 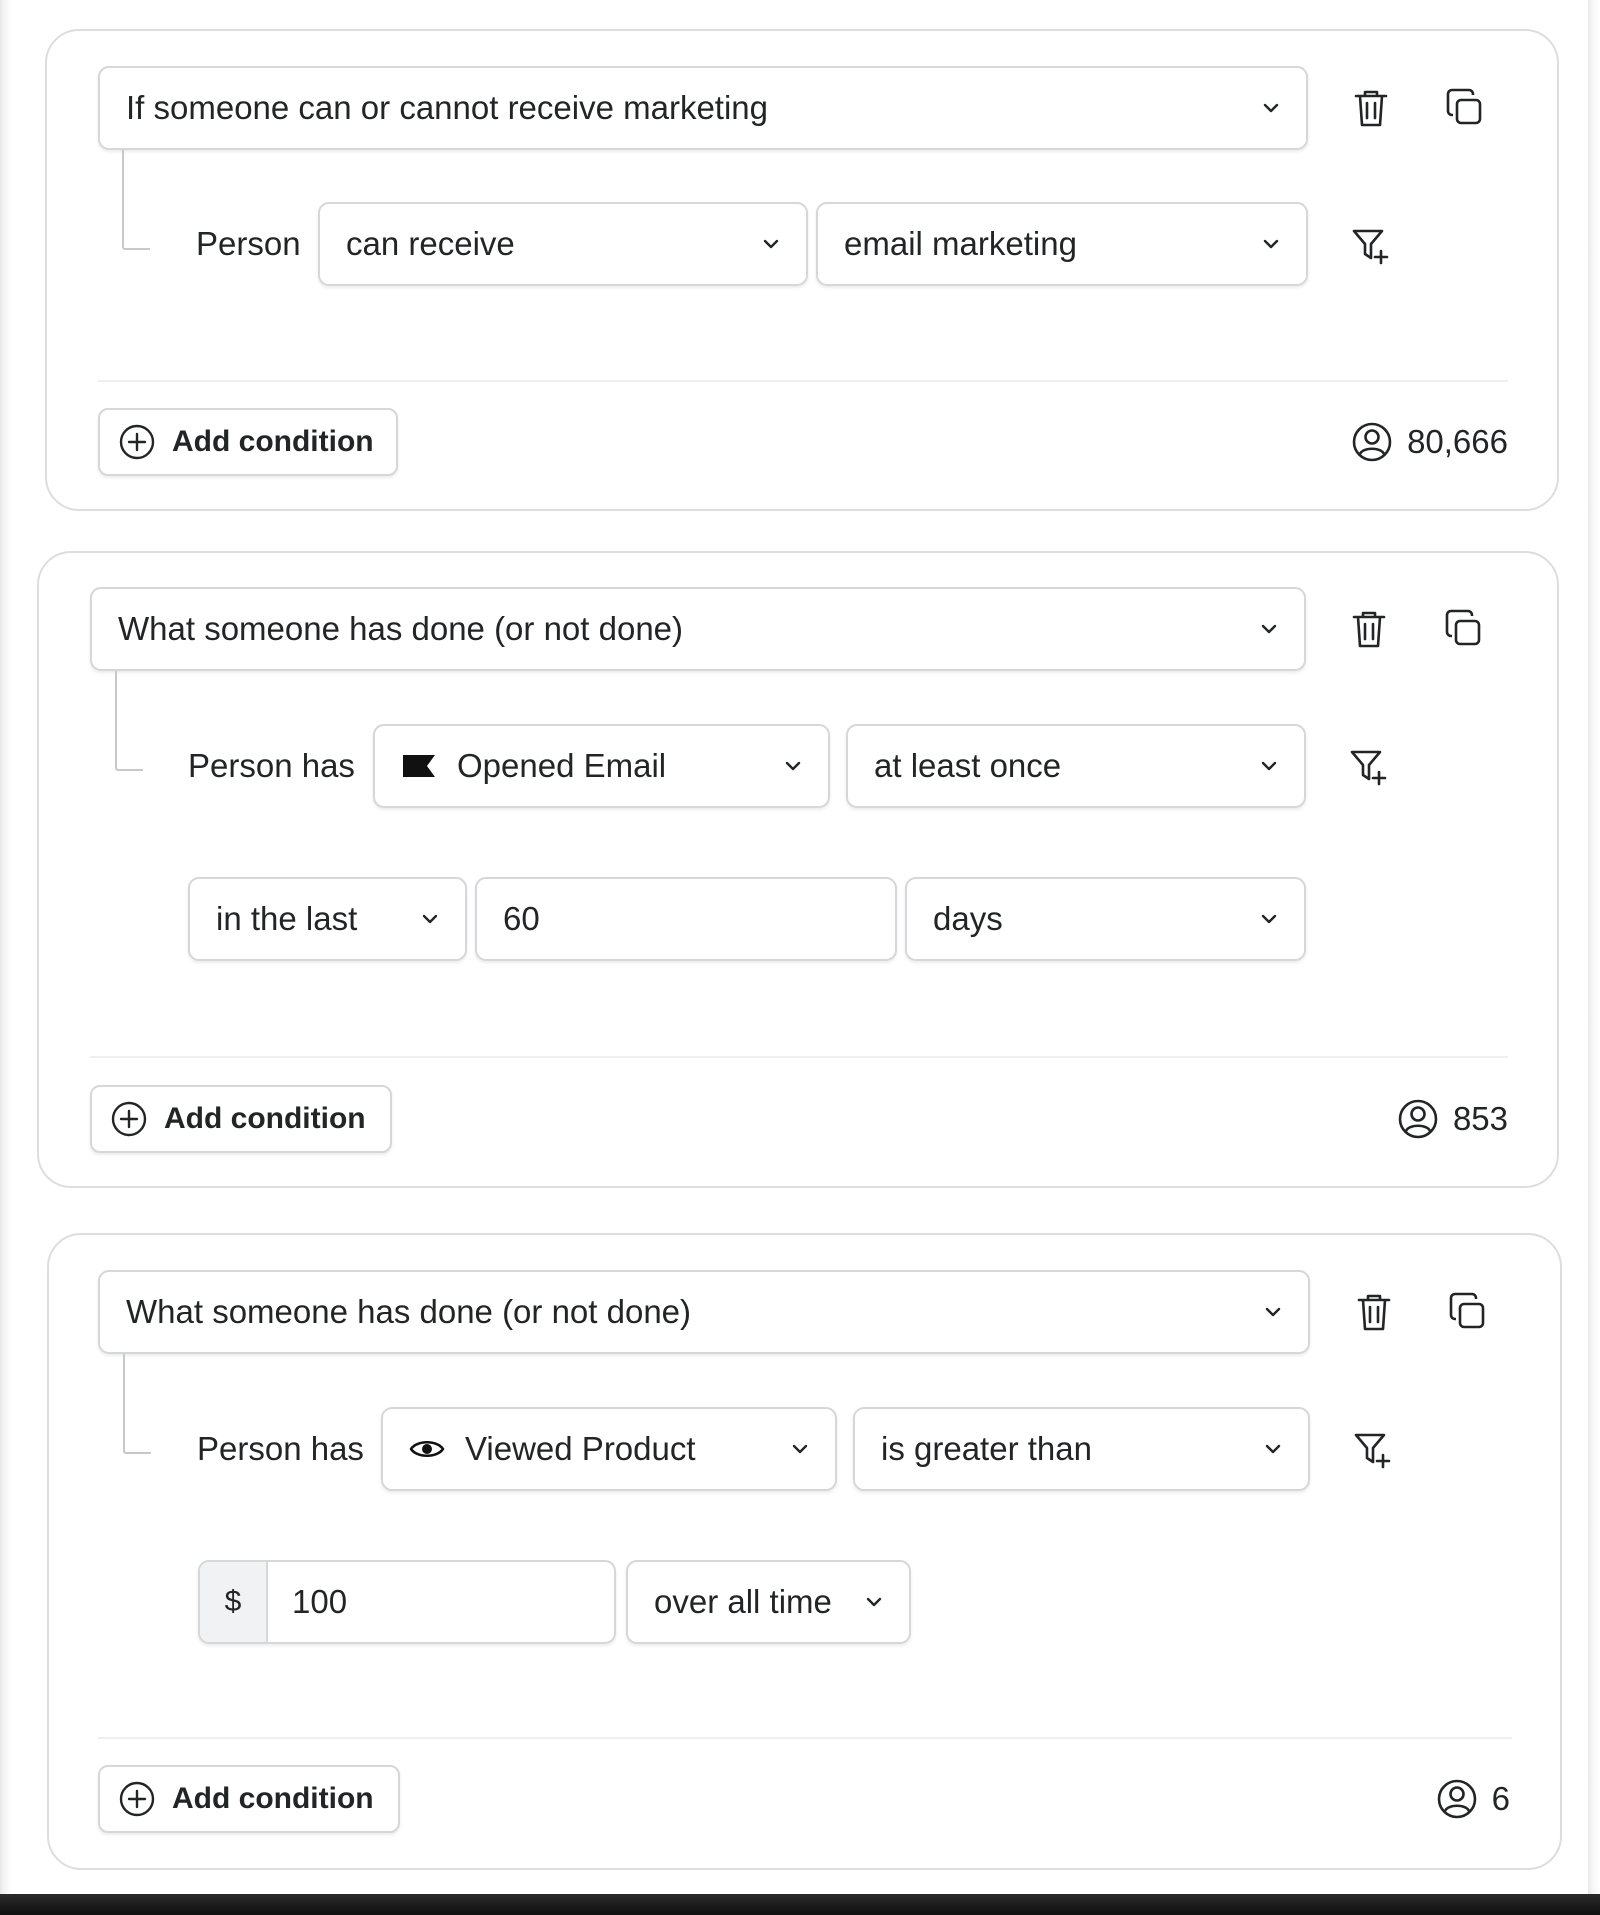 I want to click on timeframe-select: over all time, so click(x=768, y=1602).